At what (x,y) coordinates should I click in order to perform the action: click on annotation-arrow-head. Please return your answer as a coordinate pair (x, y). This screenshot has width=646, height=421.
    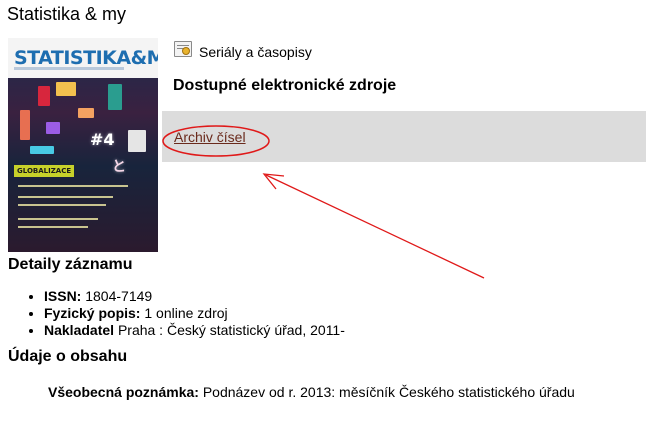
    Looking at the image, I should click on (273, 181).